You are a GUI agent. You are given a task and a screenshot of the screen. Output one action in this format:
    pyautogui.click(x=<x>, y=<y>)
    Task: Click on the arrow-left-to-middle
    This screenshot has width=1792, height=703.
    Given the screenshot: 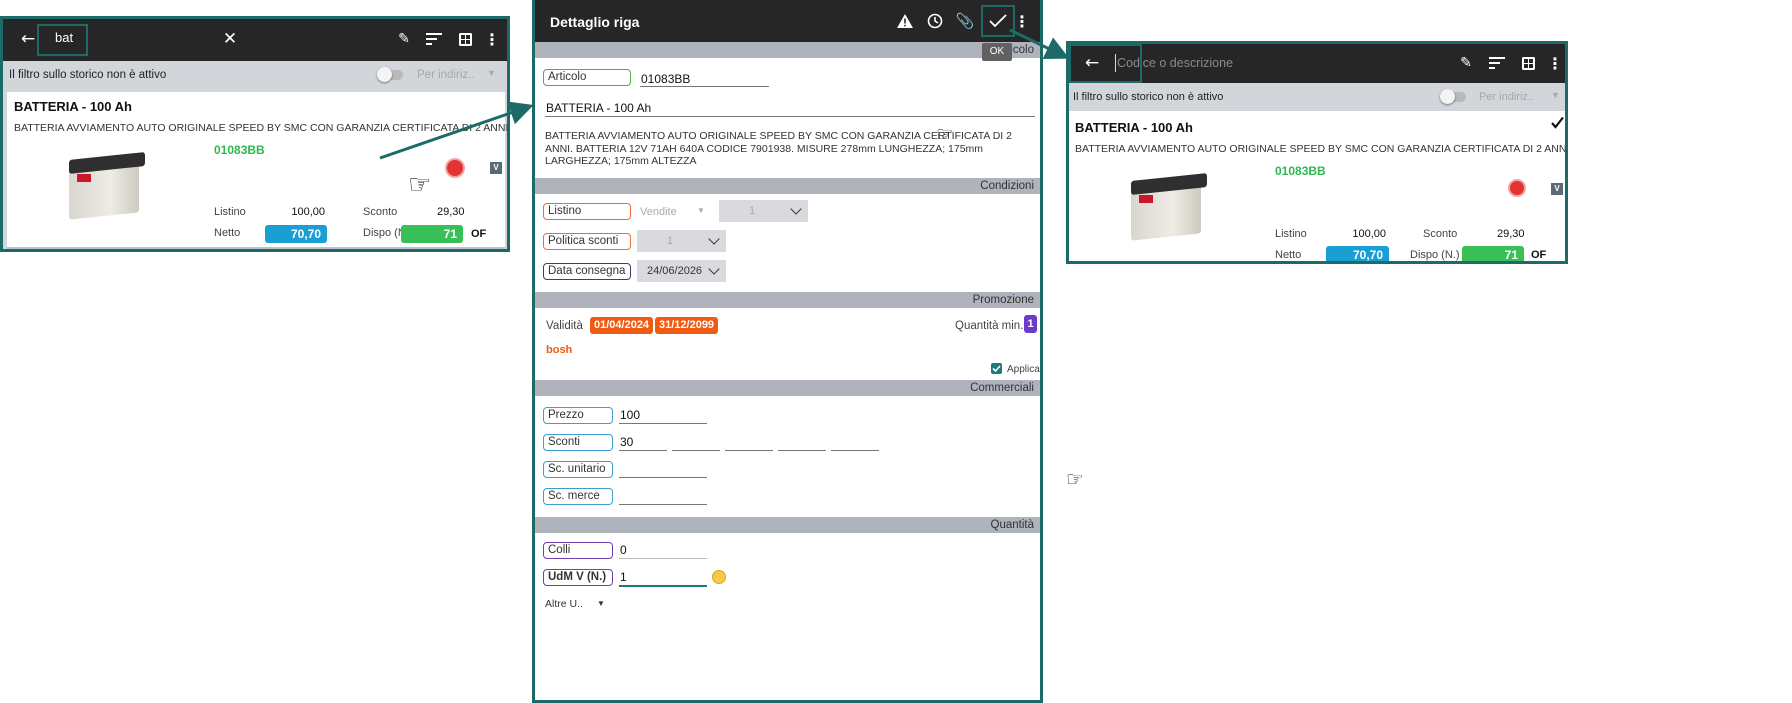 What is the action you would take?
    pyautogui.click(x=456, y=130)
    